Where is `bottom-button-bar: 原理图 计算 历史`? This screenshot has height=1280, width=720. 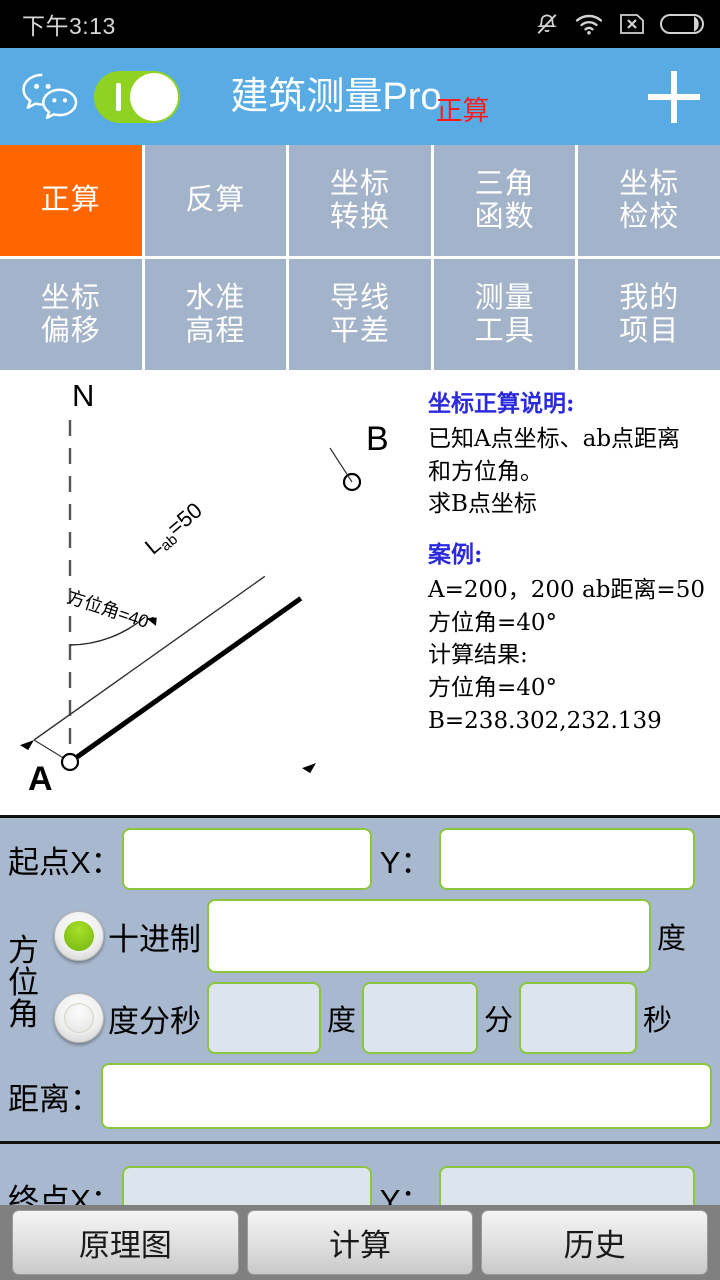
bottom-button-bar: 原理图 计算 历史 is located at coordinates (360, 1242).